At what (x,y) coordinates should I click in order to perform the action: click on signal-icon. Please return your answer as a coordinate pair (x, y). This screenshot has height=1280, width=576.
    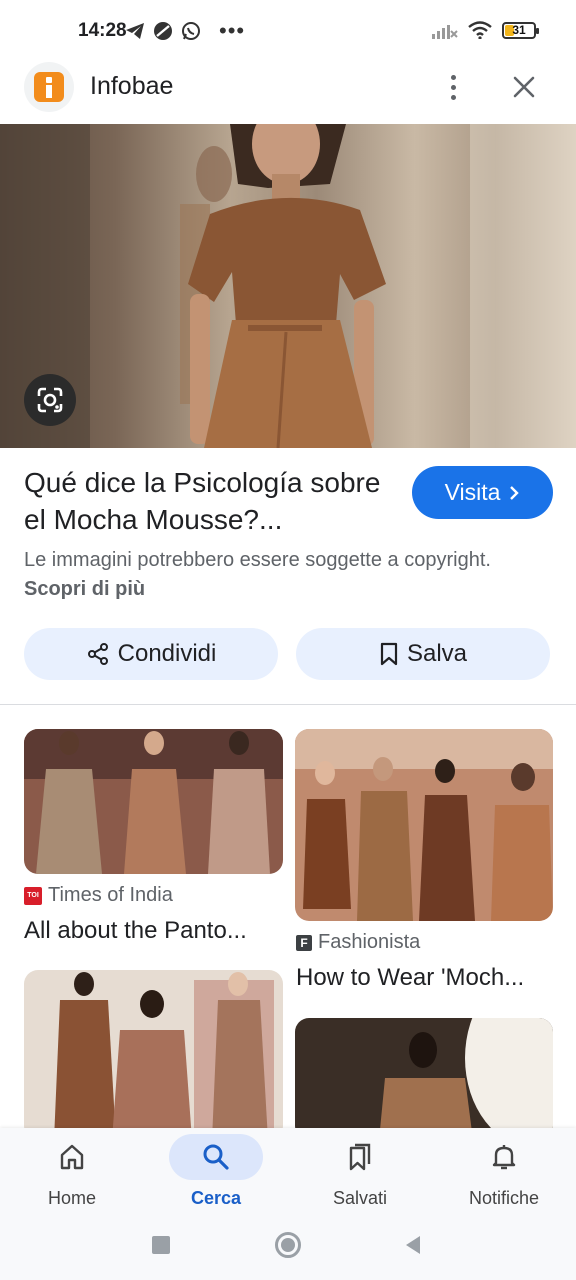
    Looking at the image, I should click on (445, 32).